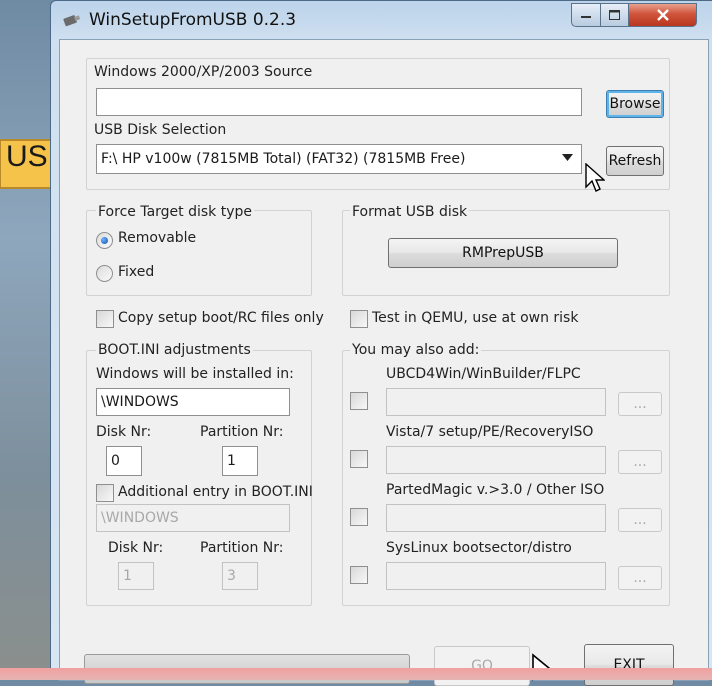 The image size is (712, 686). What do you see at coordinates (242, 432) in the screenshot?
I see `partition-nr-label: Partition Nr:` at bounding box center [242, 432].